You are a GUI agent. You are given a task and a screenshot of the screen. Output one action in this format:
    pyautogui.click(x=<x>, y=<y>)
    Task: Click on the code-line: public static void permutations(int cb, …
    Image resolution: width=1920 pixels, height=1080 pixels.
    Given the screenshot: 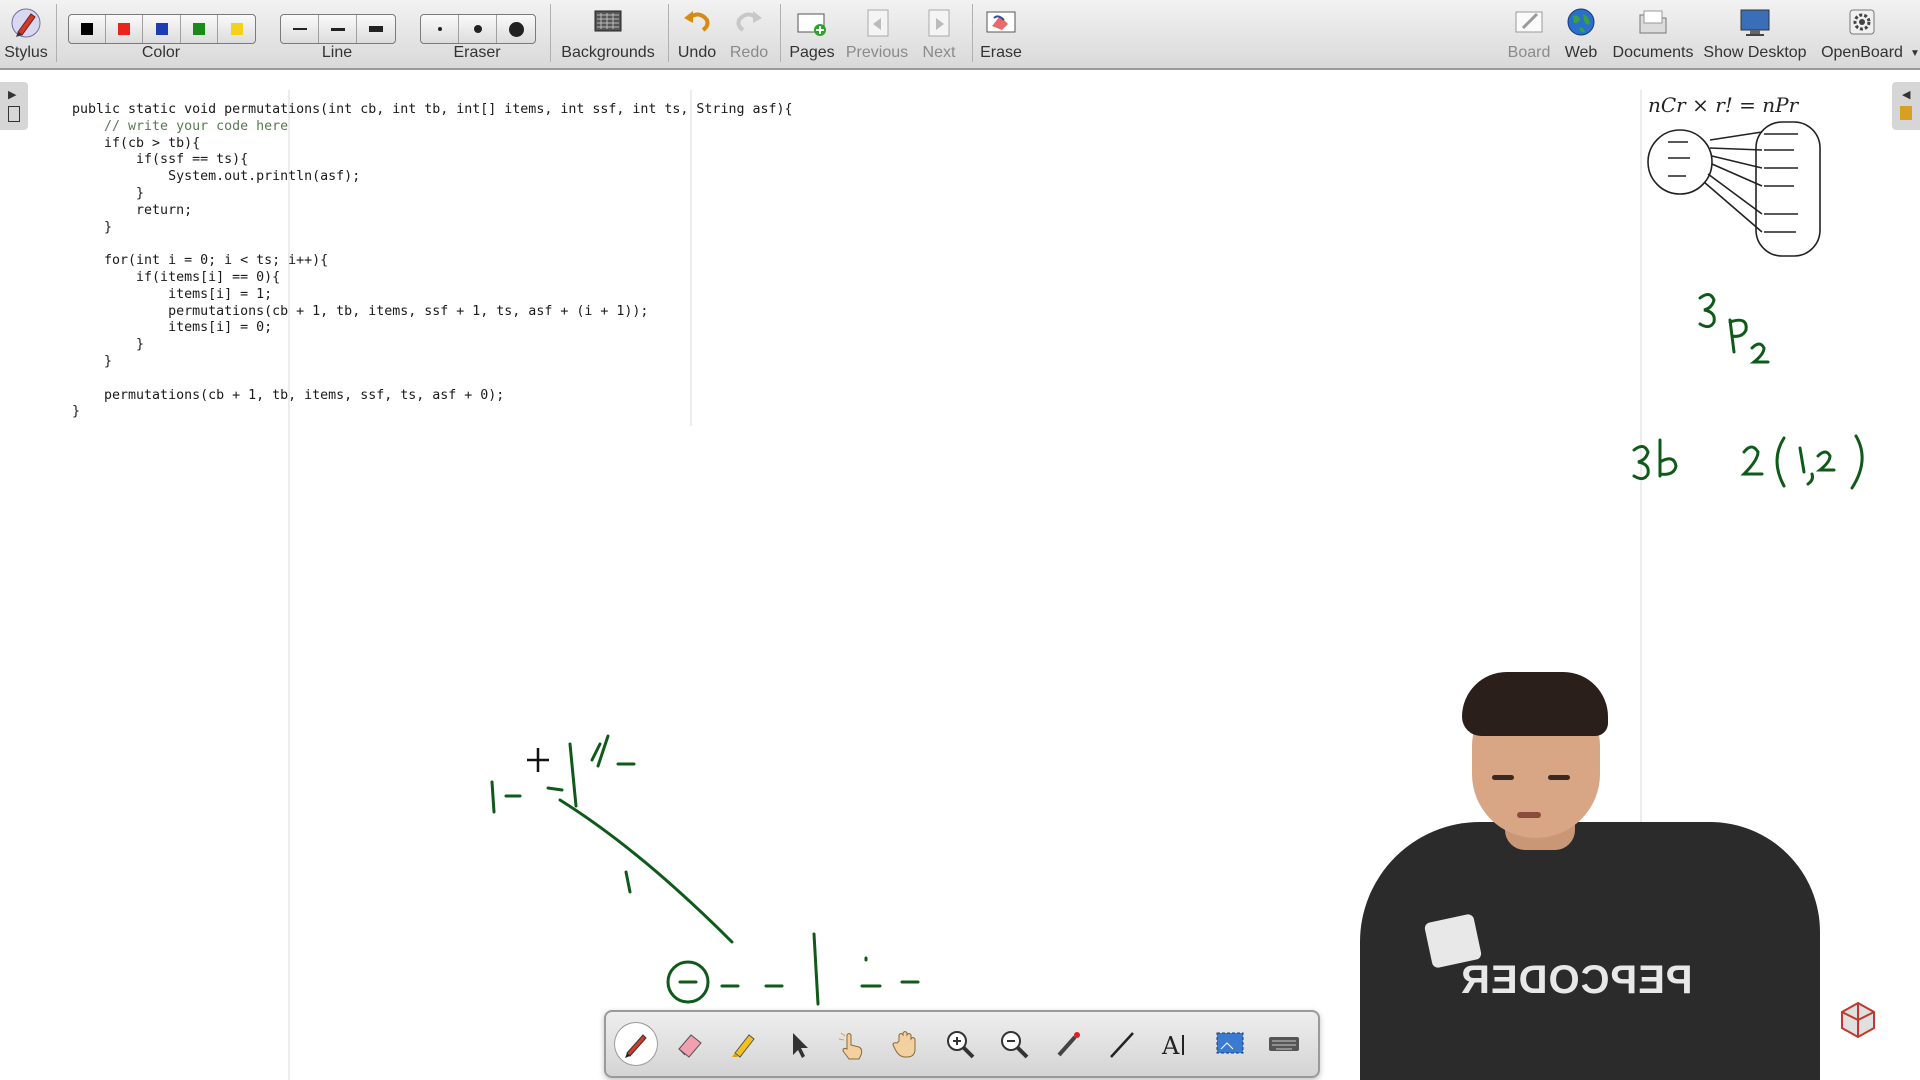 What is the action you would take?
    pyautogui.click(x=432, y=109)
    